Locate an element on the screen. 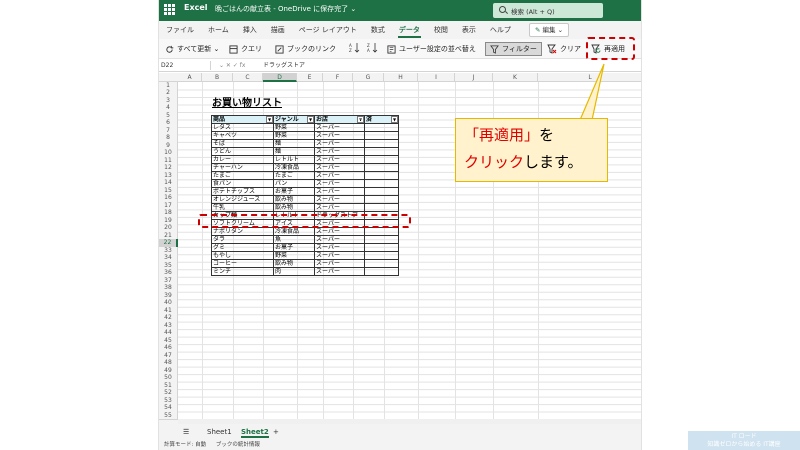  callout-text-2: します。 is located at coordinates (553, 162).